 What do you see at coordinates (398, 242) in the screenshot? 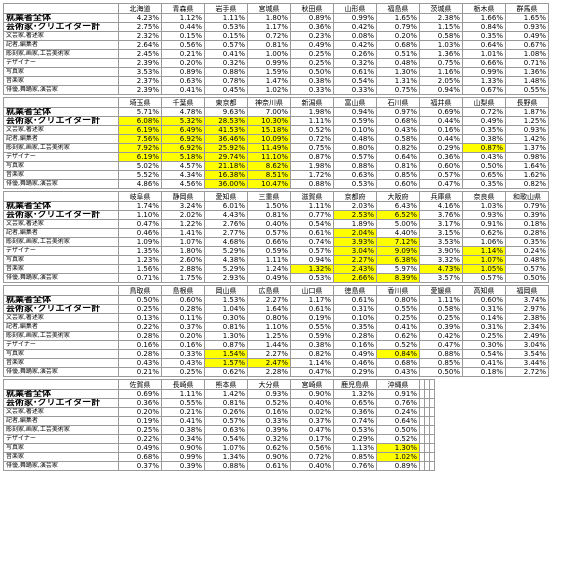
I see `value-cell: 7.12%` at bounding box center [398, 242].